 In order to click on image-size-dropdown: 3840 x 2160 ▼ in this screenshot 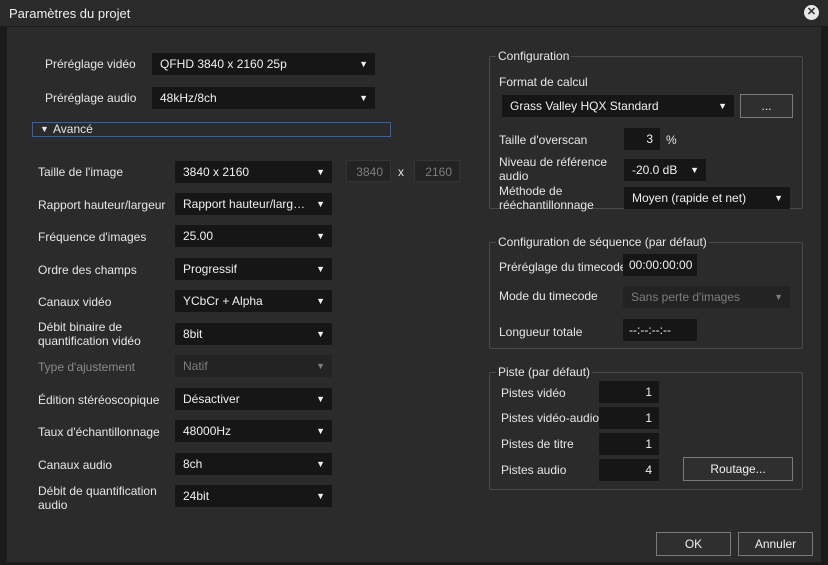, I will do `click(253, 172)`.